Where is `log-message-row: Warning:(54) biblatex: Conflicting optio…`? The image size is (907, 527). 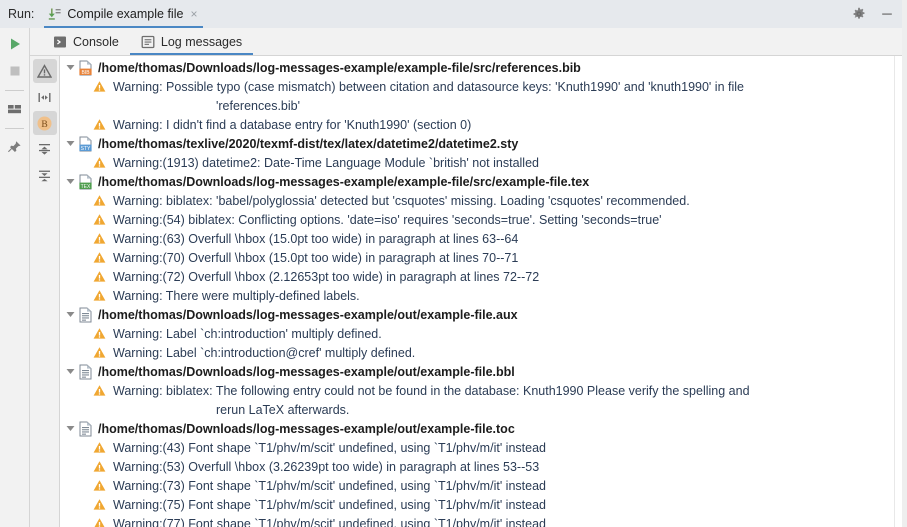
log-message-row: Warning:(54) biblatex: Conflicting optio… is located at coordinates (477, 219).